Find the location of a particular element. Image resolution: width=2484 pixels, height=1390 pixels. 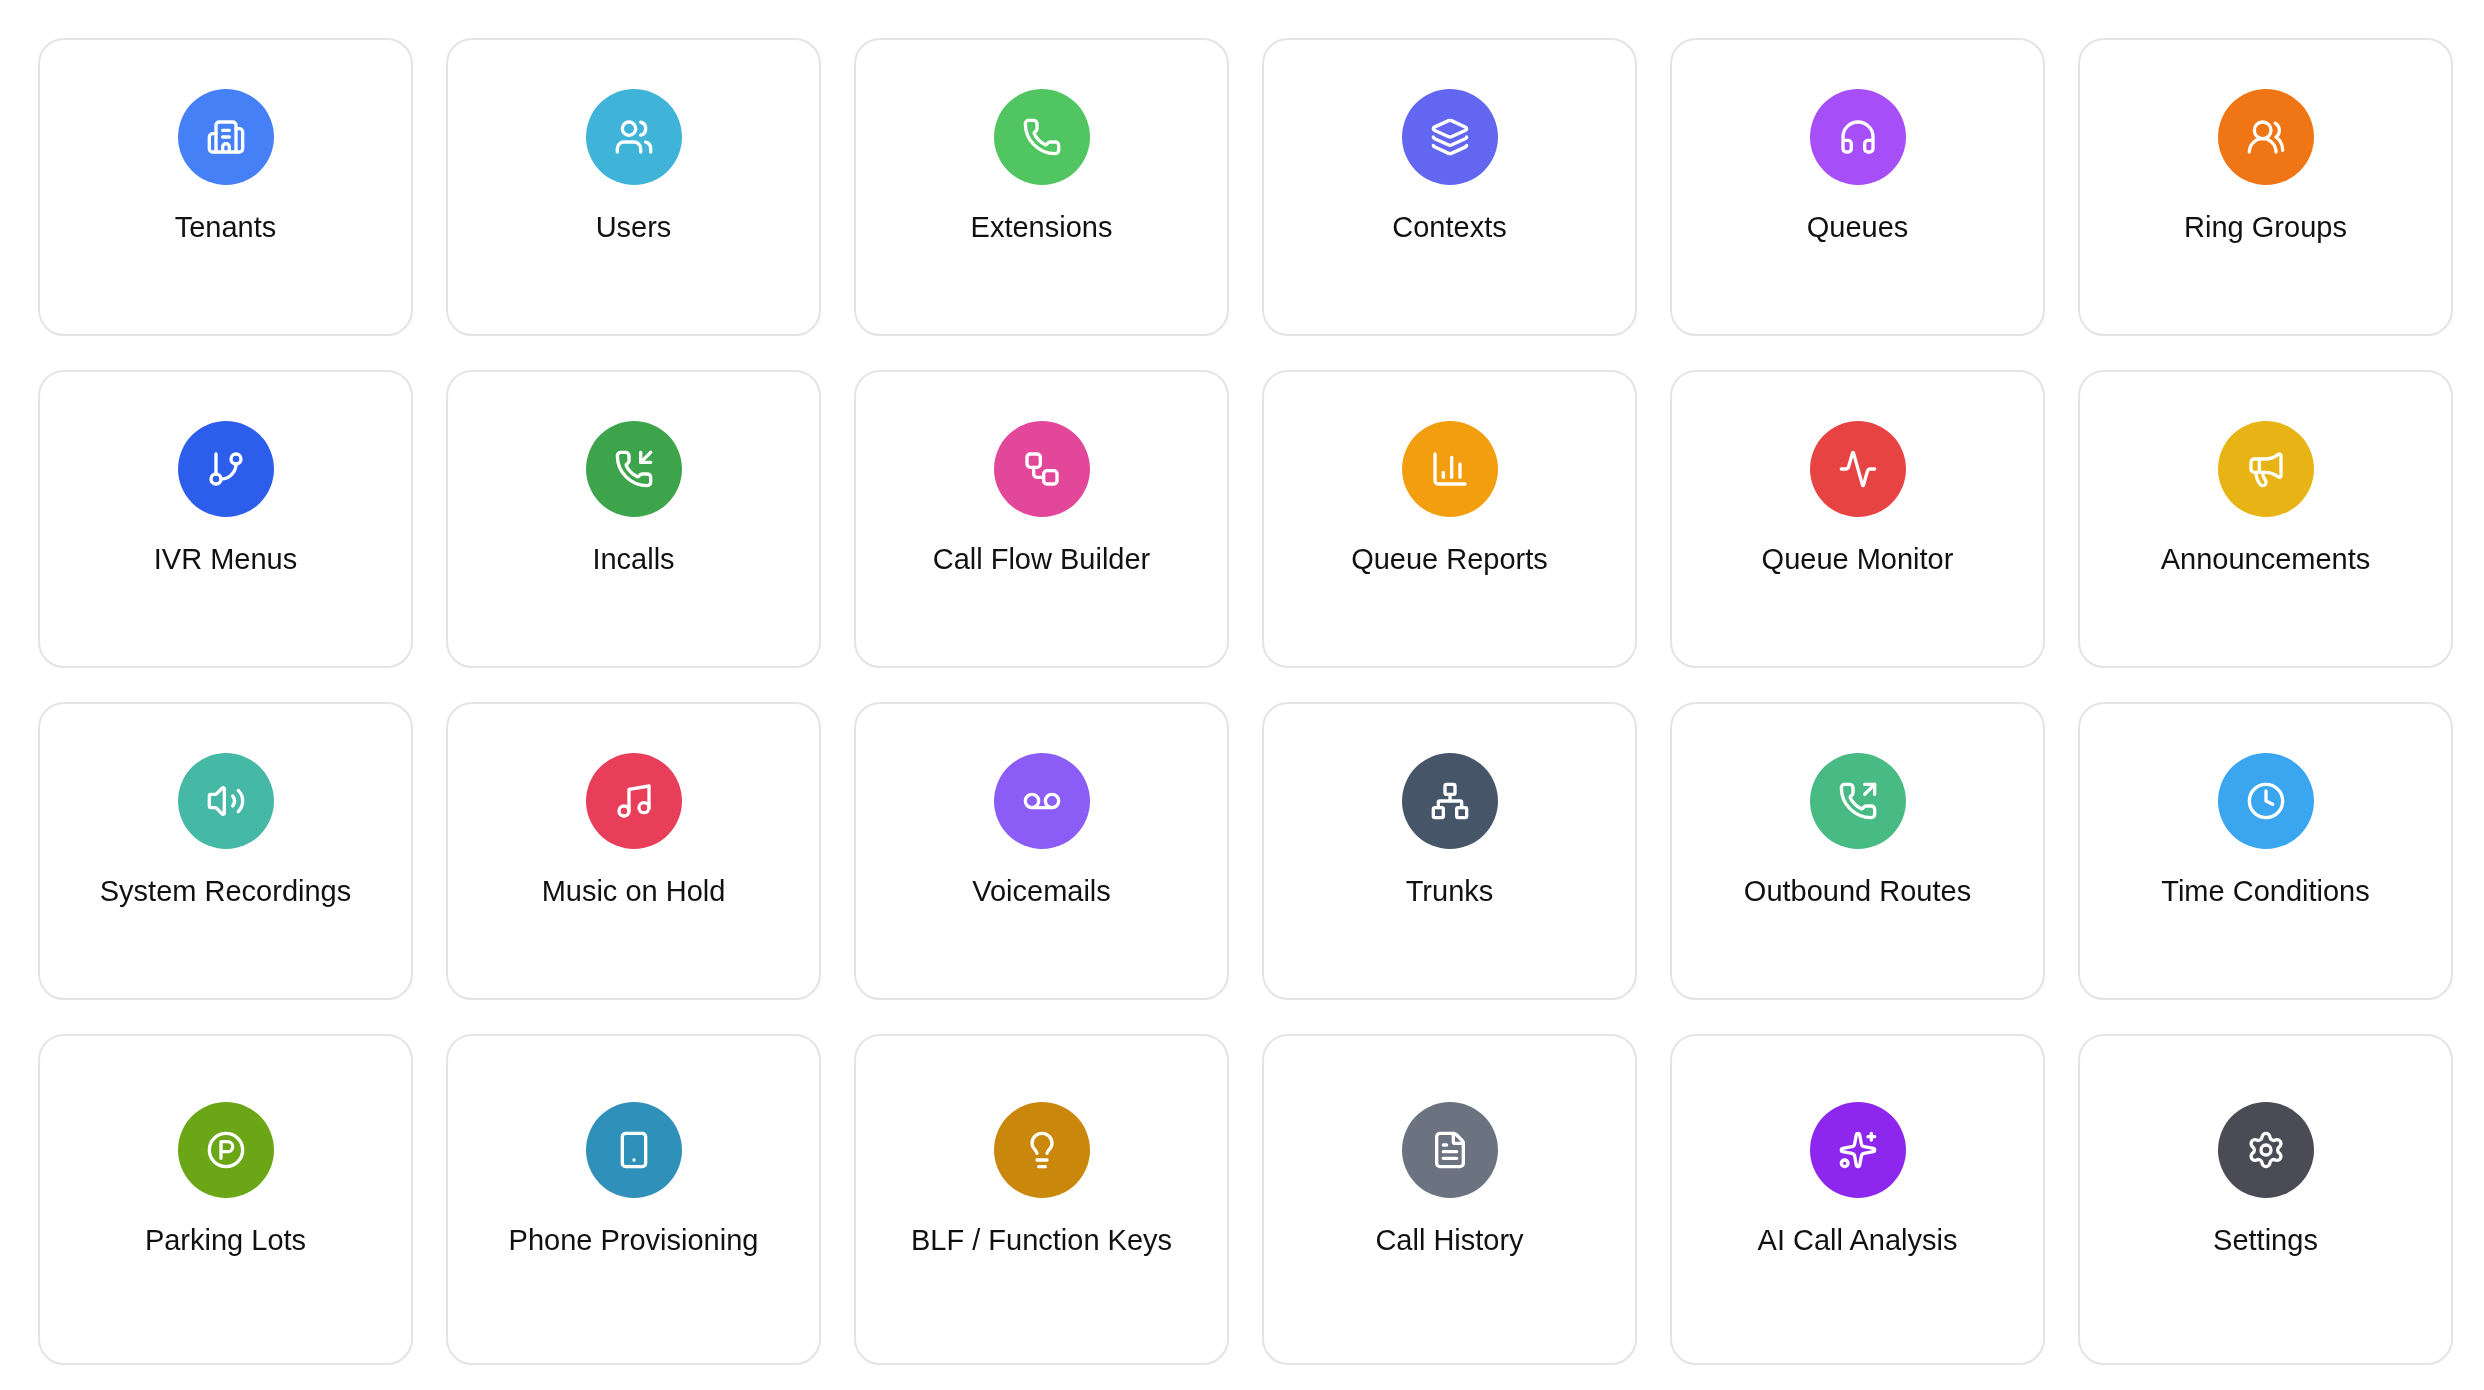

module-card: Users is located at coordinates (633, 187).